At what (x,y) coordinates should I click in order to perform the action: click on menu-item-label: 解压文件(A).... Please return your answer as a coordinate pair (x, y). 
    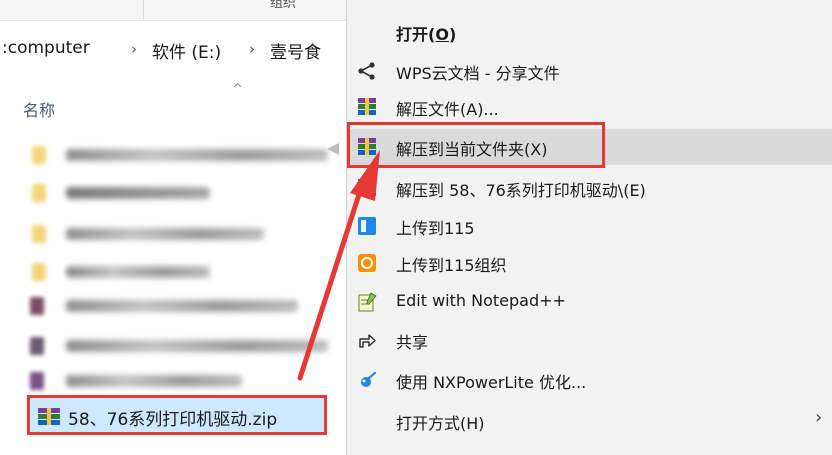
    Looking at the image, I should click on (447, 109).